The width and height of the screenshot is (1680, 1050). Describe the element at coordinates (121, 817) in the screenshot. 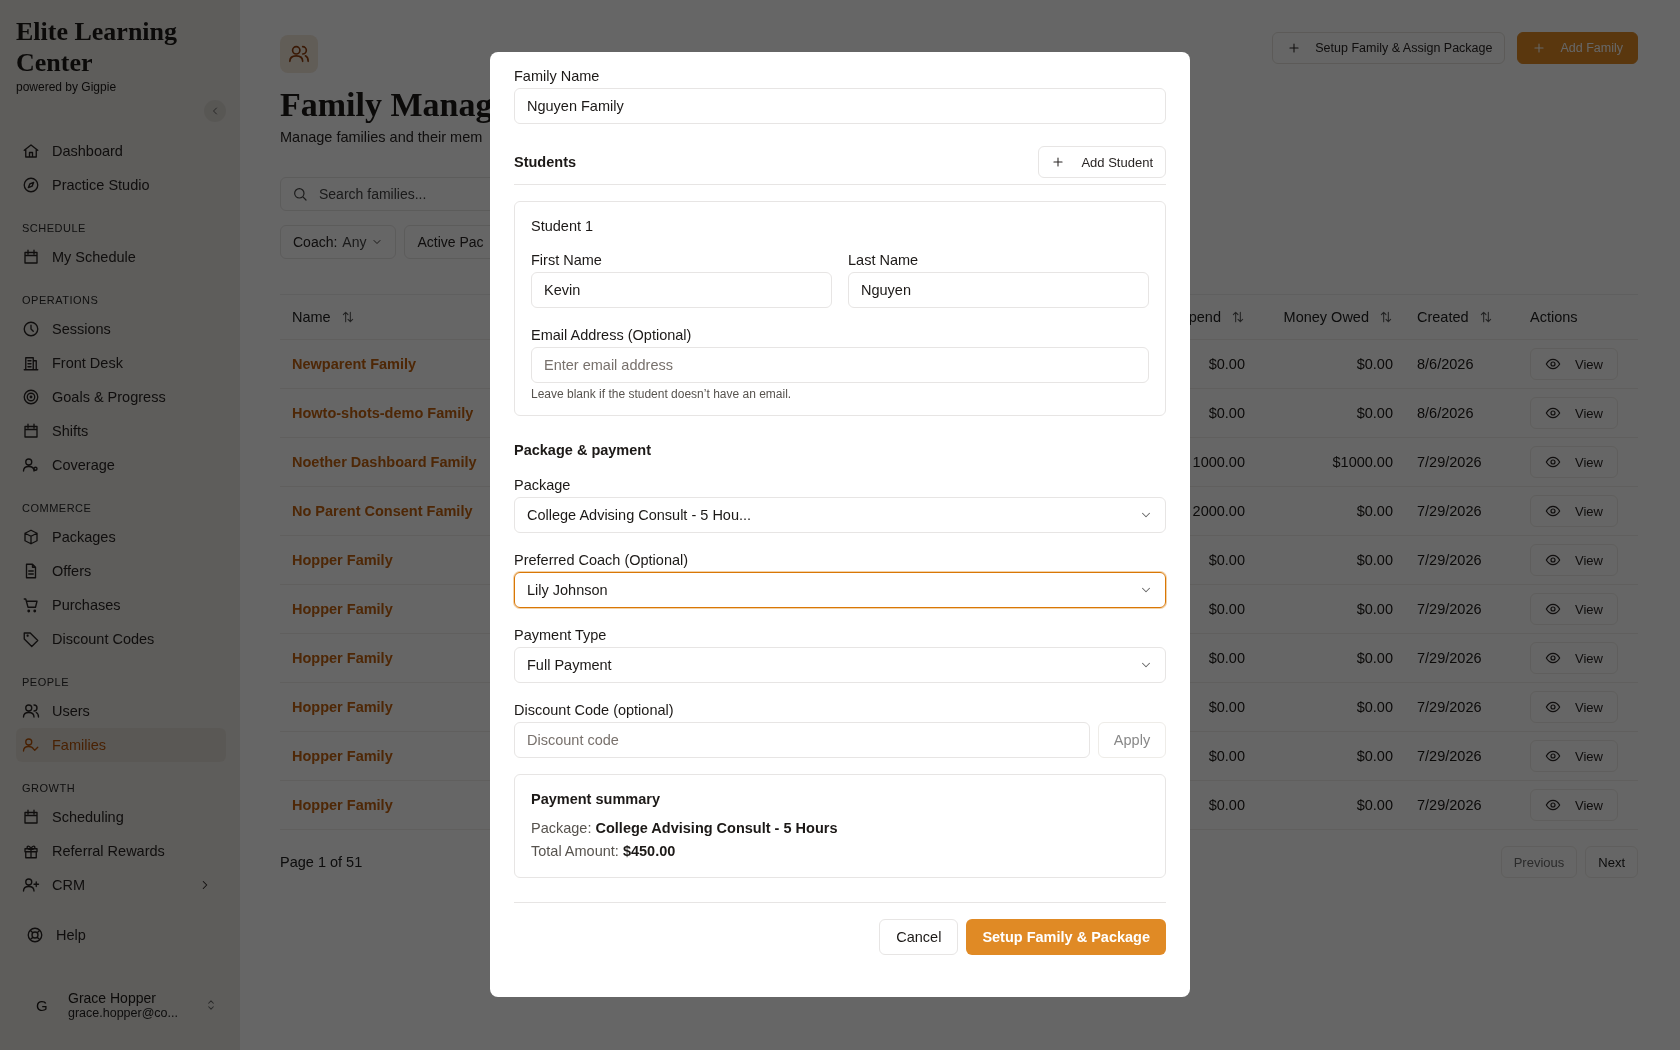

I see `sidebar-item: Scheduling` at that location.